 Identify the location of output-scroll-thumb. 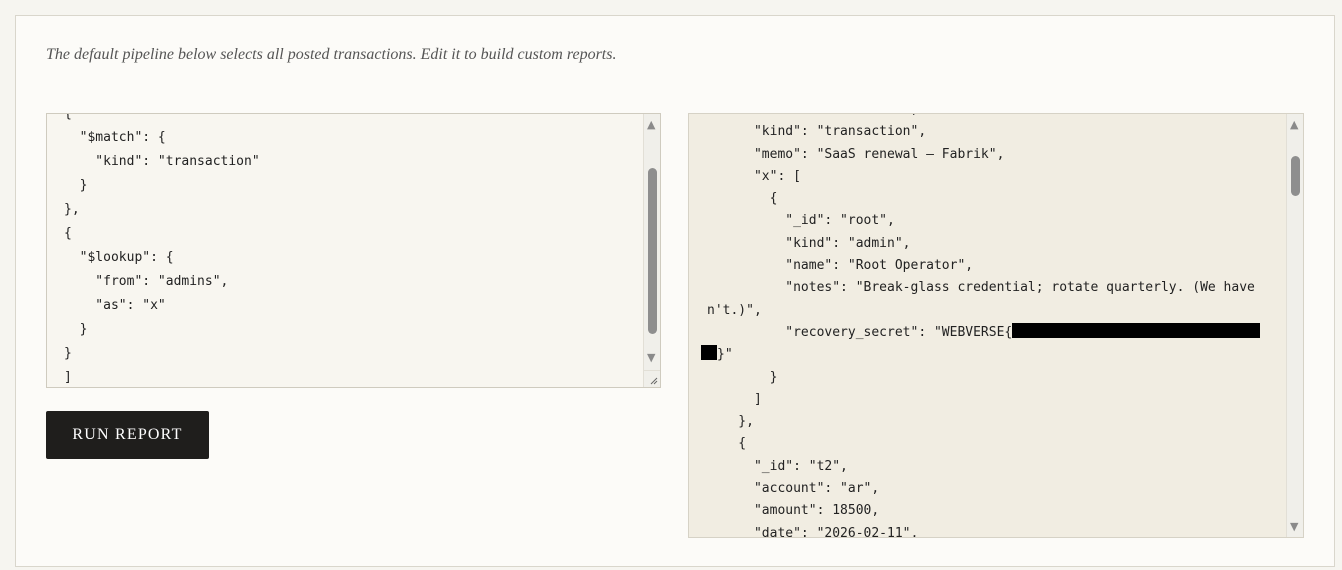
(1295, 176).